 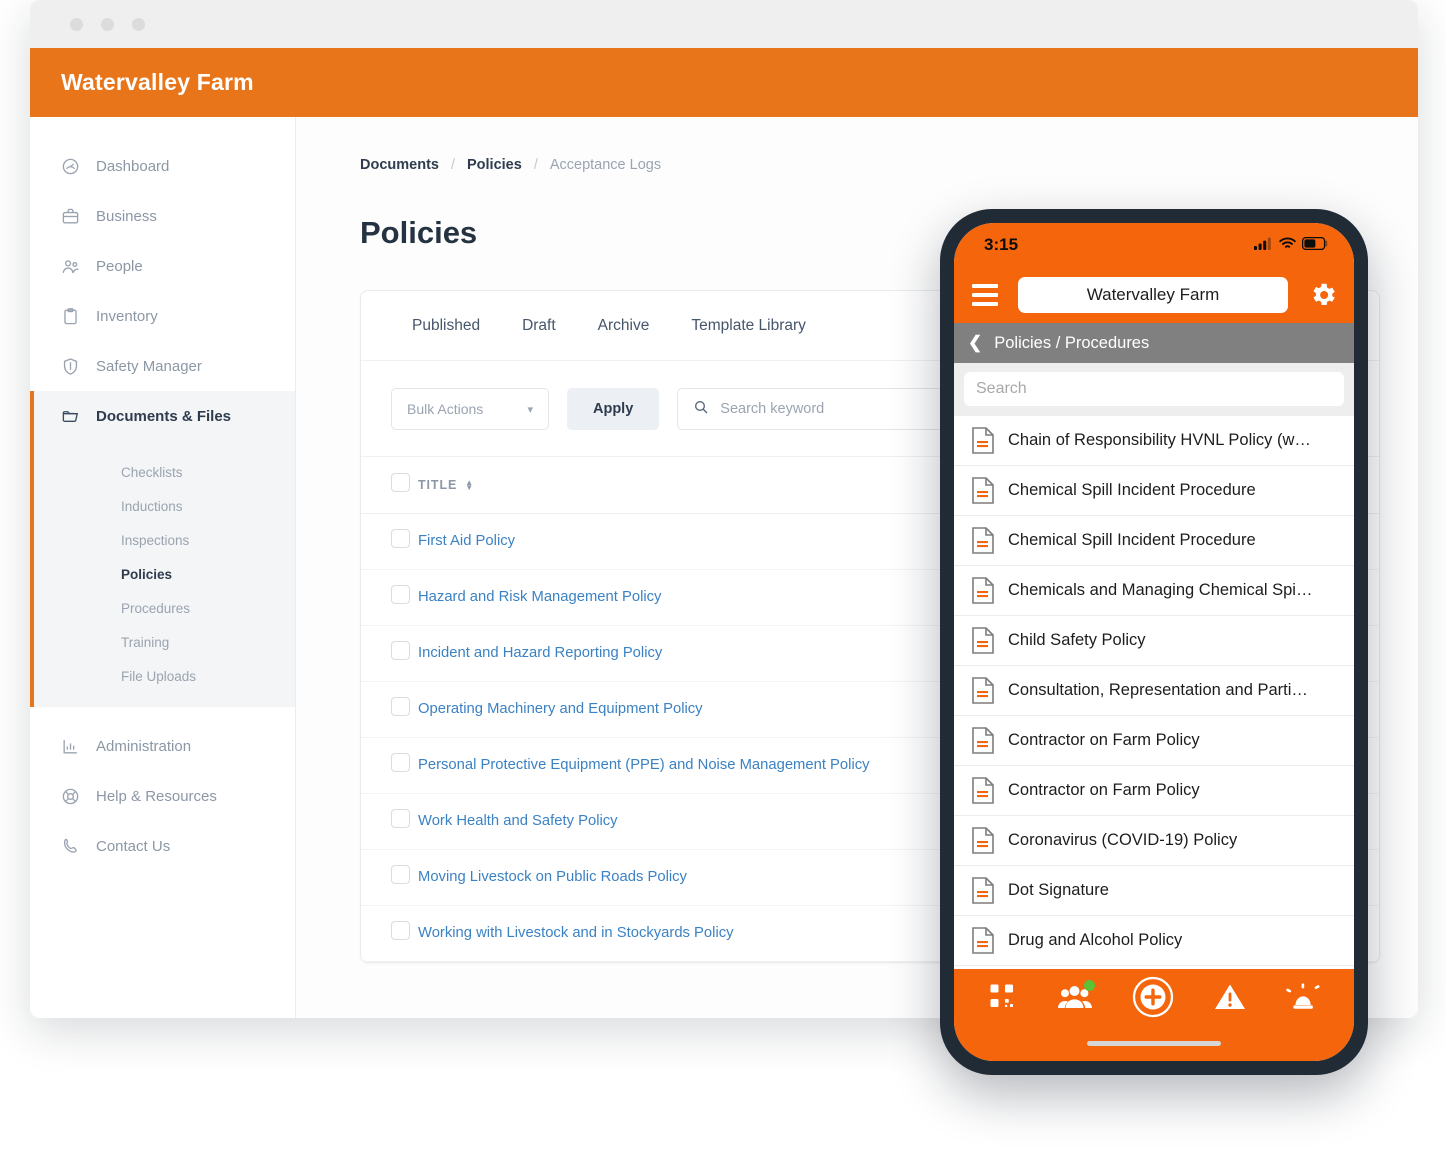 What do you see at coordinates (560, 709) in the screenshot?
I see `policy-link: Operating Machinery and Equipment Policy` at bounding box center [560, 709].